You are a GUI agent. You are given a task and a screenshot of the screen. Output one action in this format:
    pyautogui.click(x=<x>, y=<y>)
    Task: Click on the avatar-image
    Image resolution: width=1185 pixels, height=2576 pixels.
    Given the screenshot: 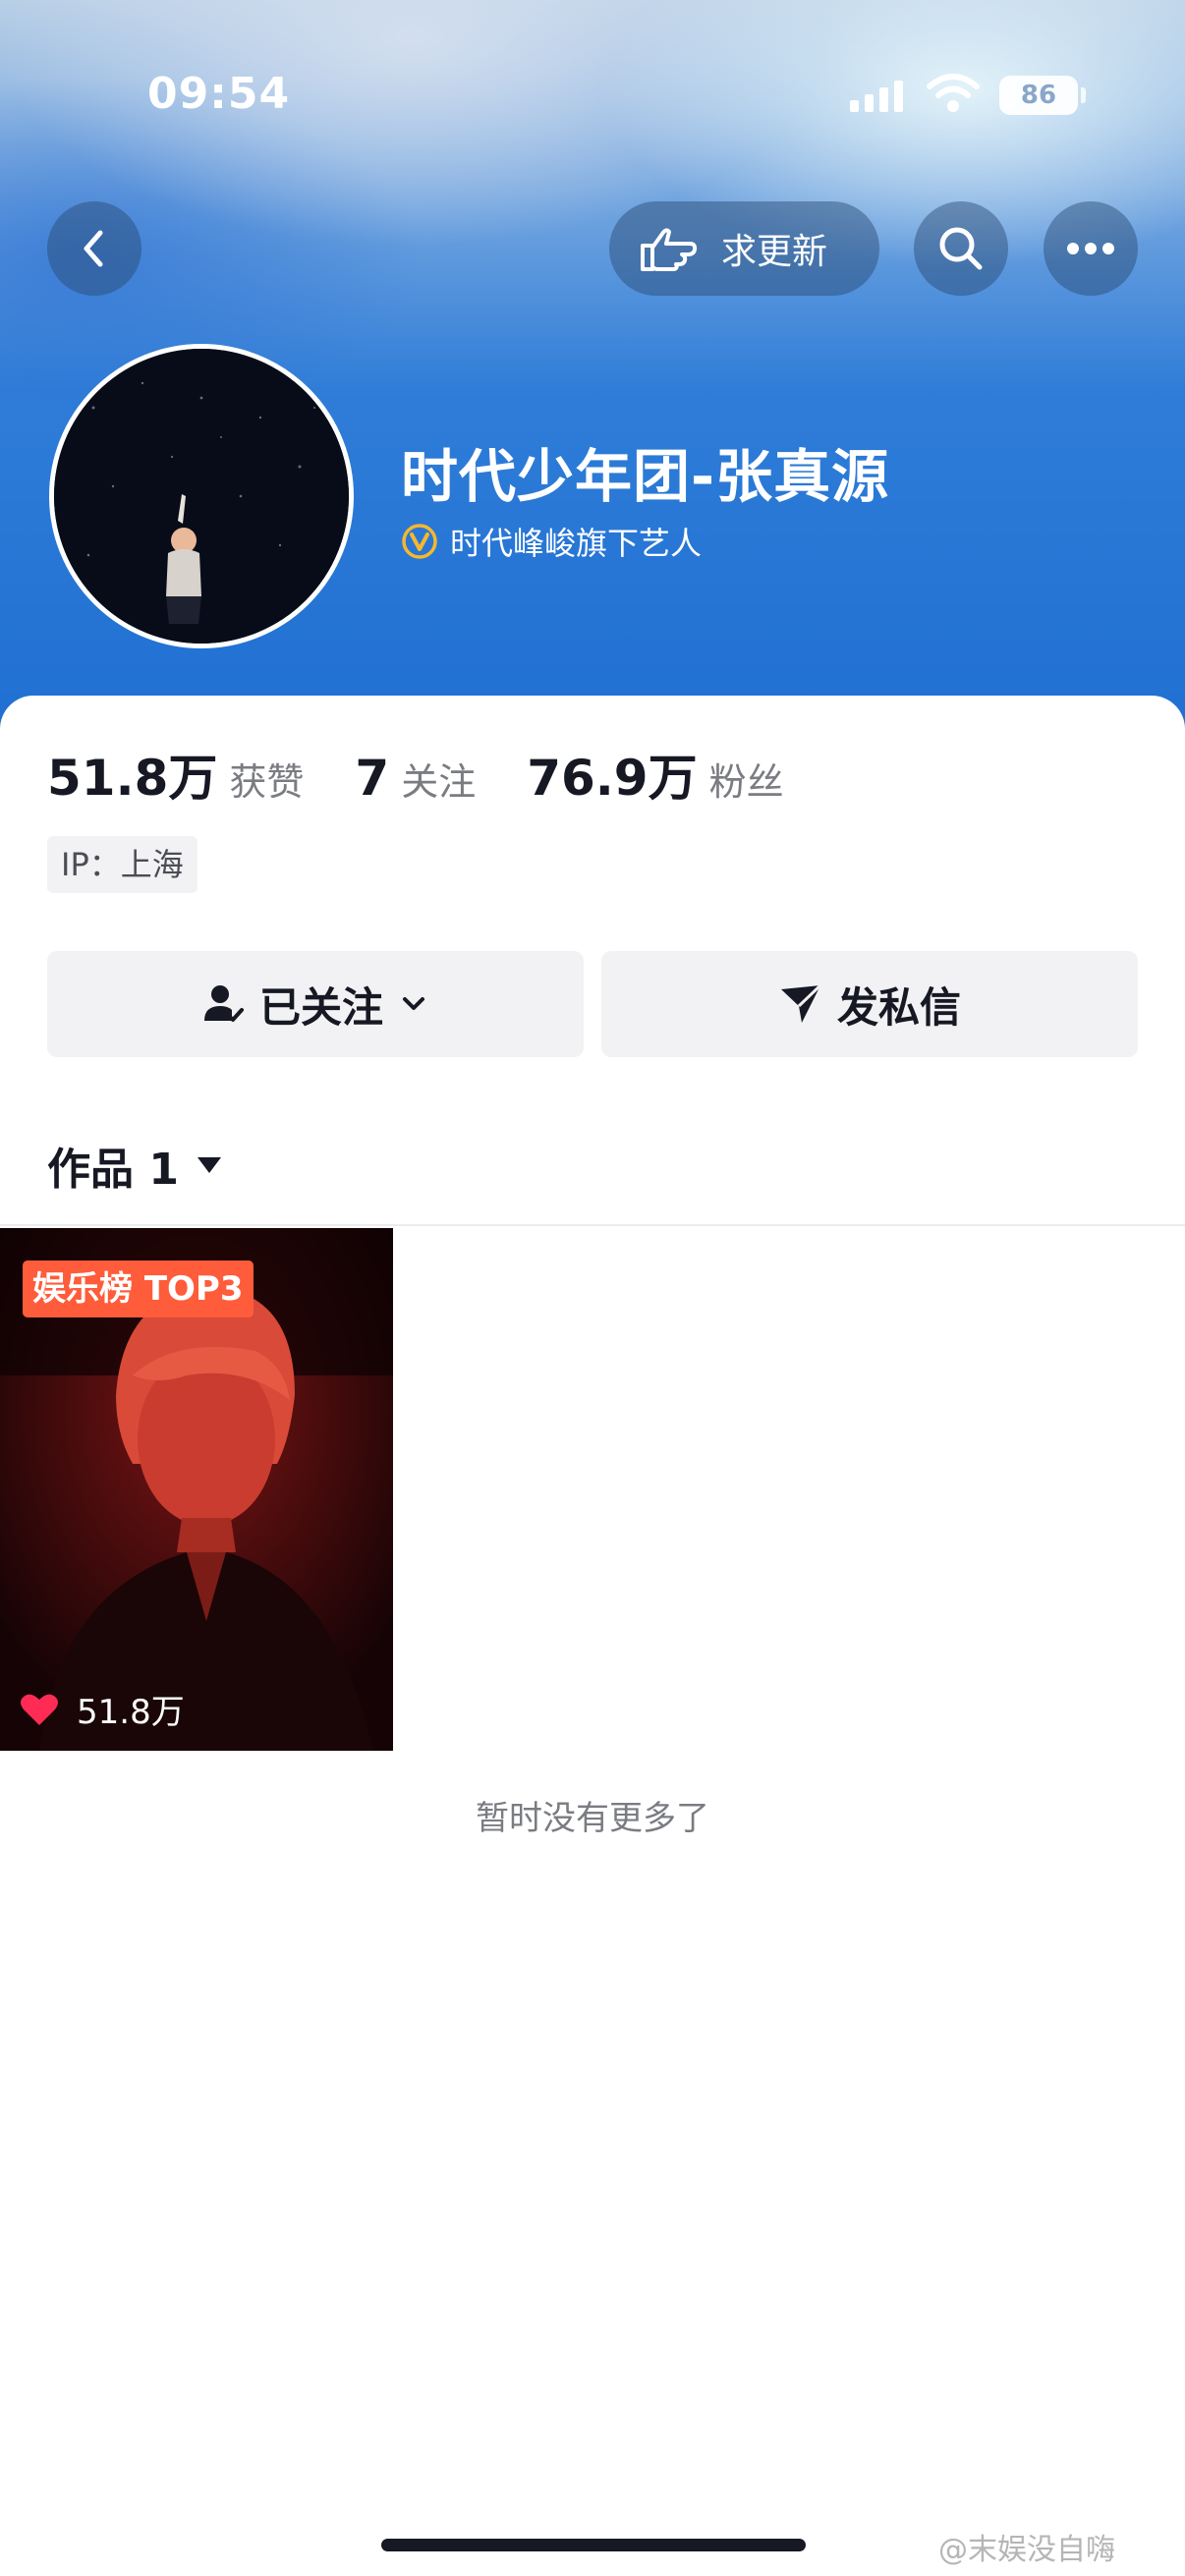 What is the action you would take?
    pyautogui.click(x=201, y=496)
    